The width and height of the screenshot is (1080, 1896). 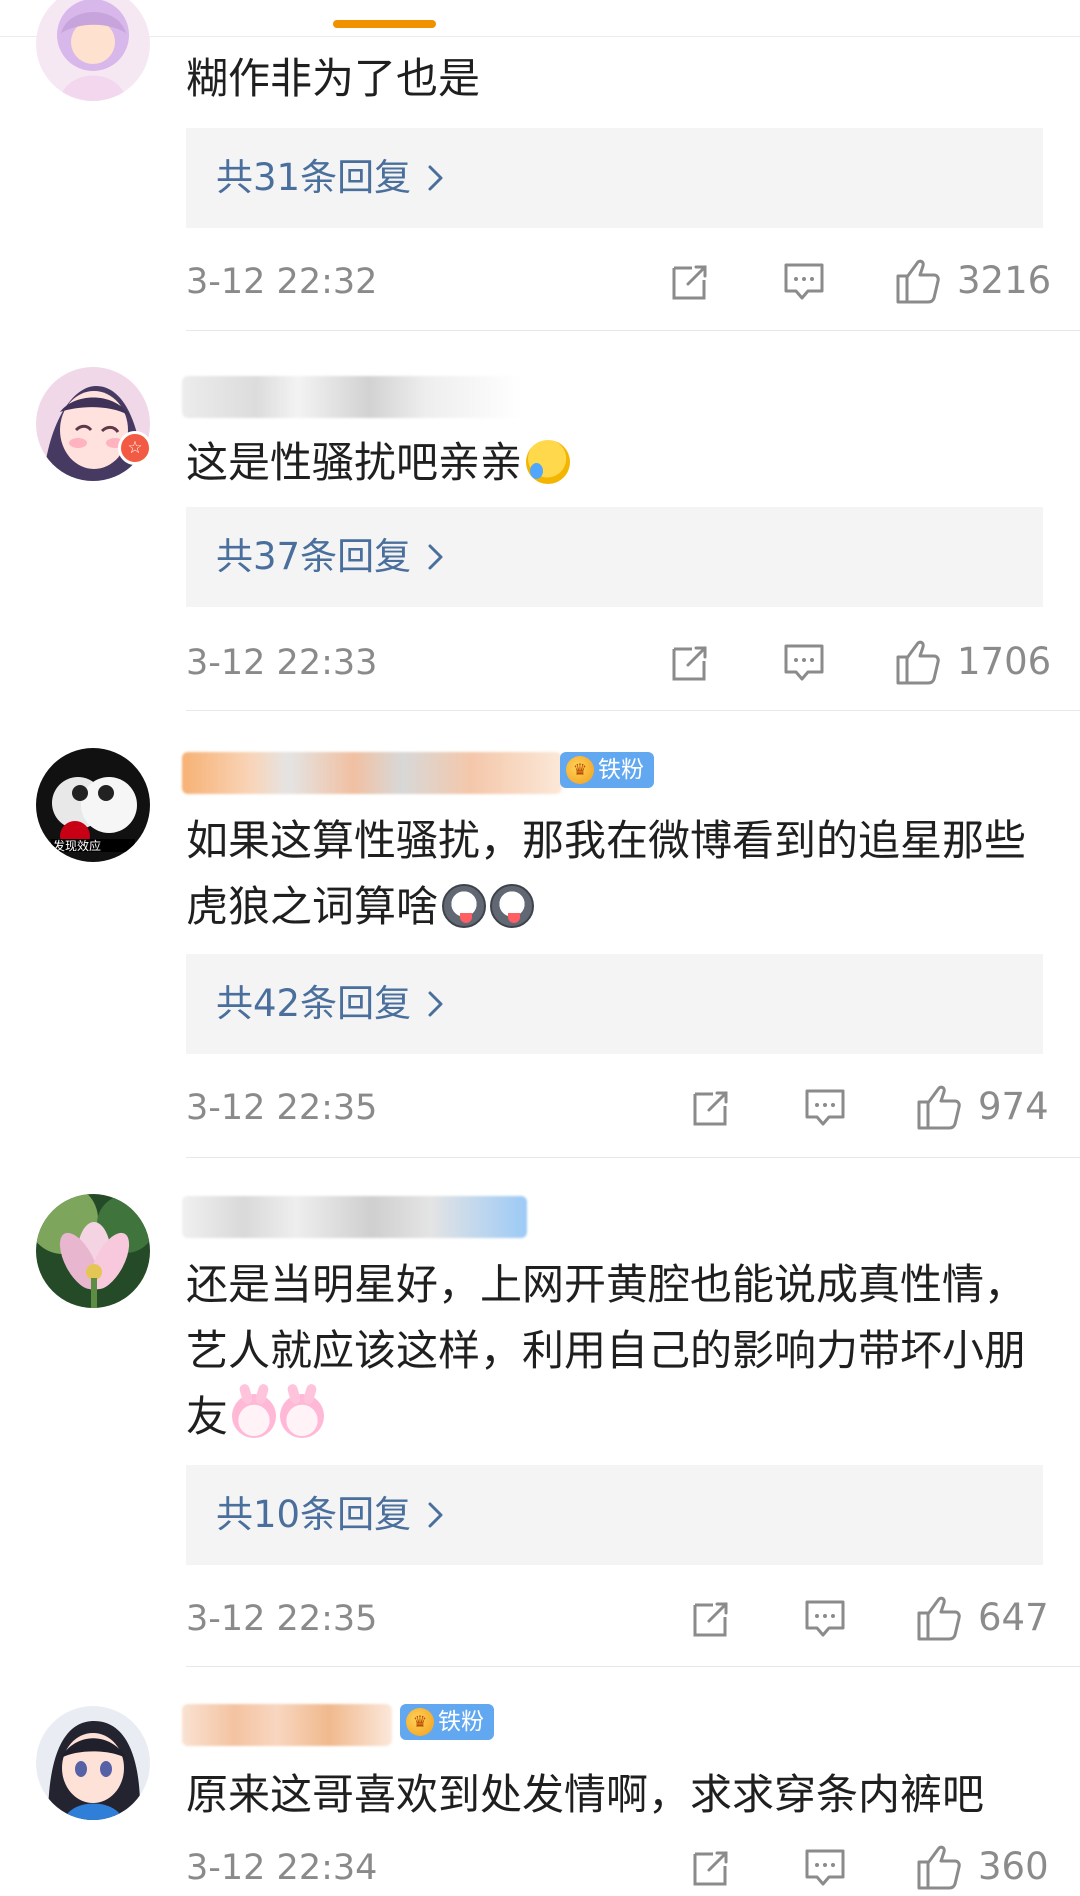 What do you see at coordinates (1013, 1866) in the screenshot?
I see `like-count: 360` at bounding box center [1013, 1866].